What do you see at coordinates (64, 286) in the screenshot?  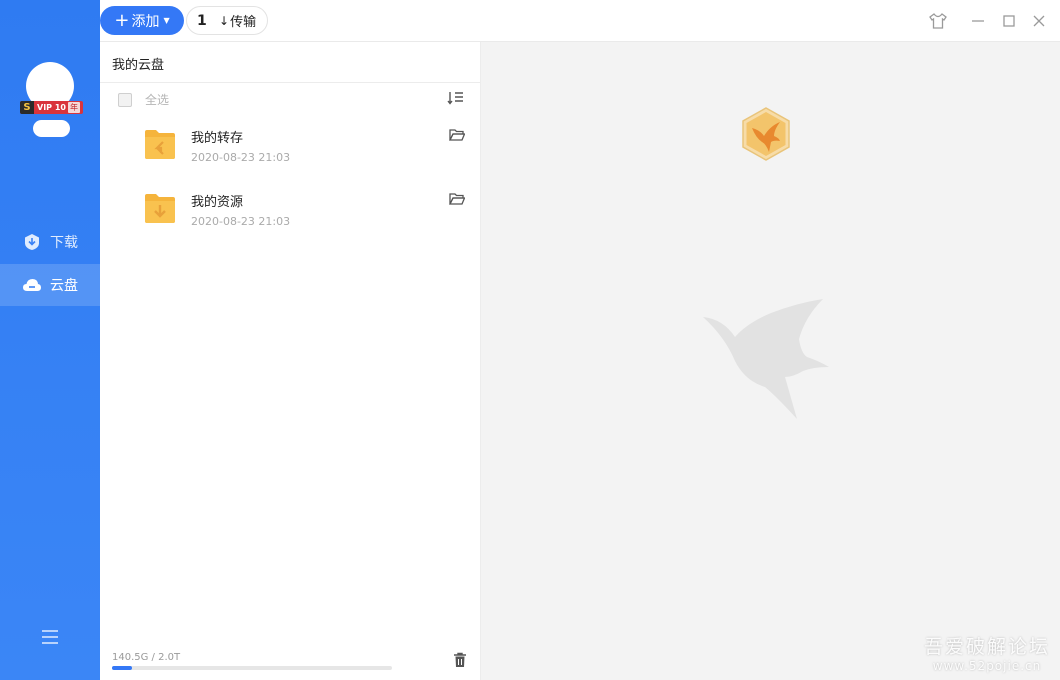 I see `sidebar-item-label: 云盘` at bounding box center [64, 286].